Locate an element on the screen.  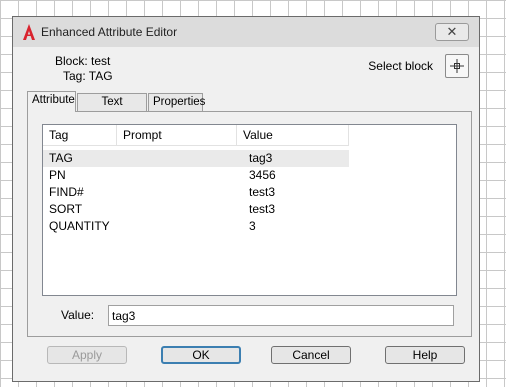
select-block-label: Select block is located at coordinates (400, 66).